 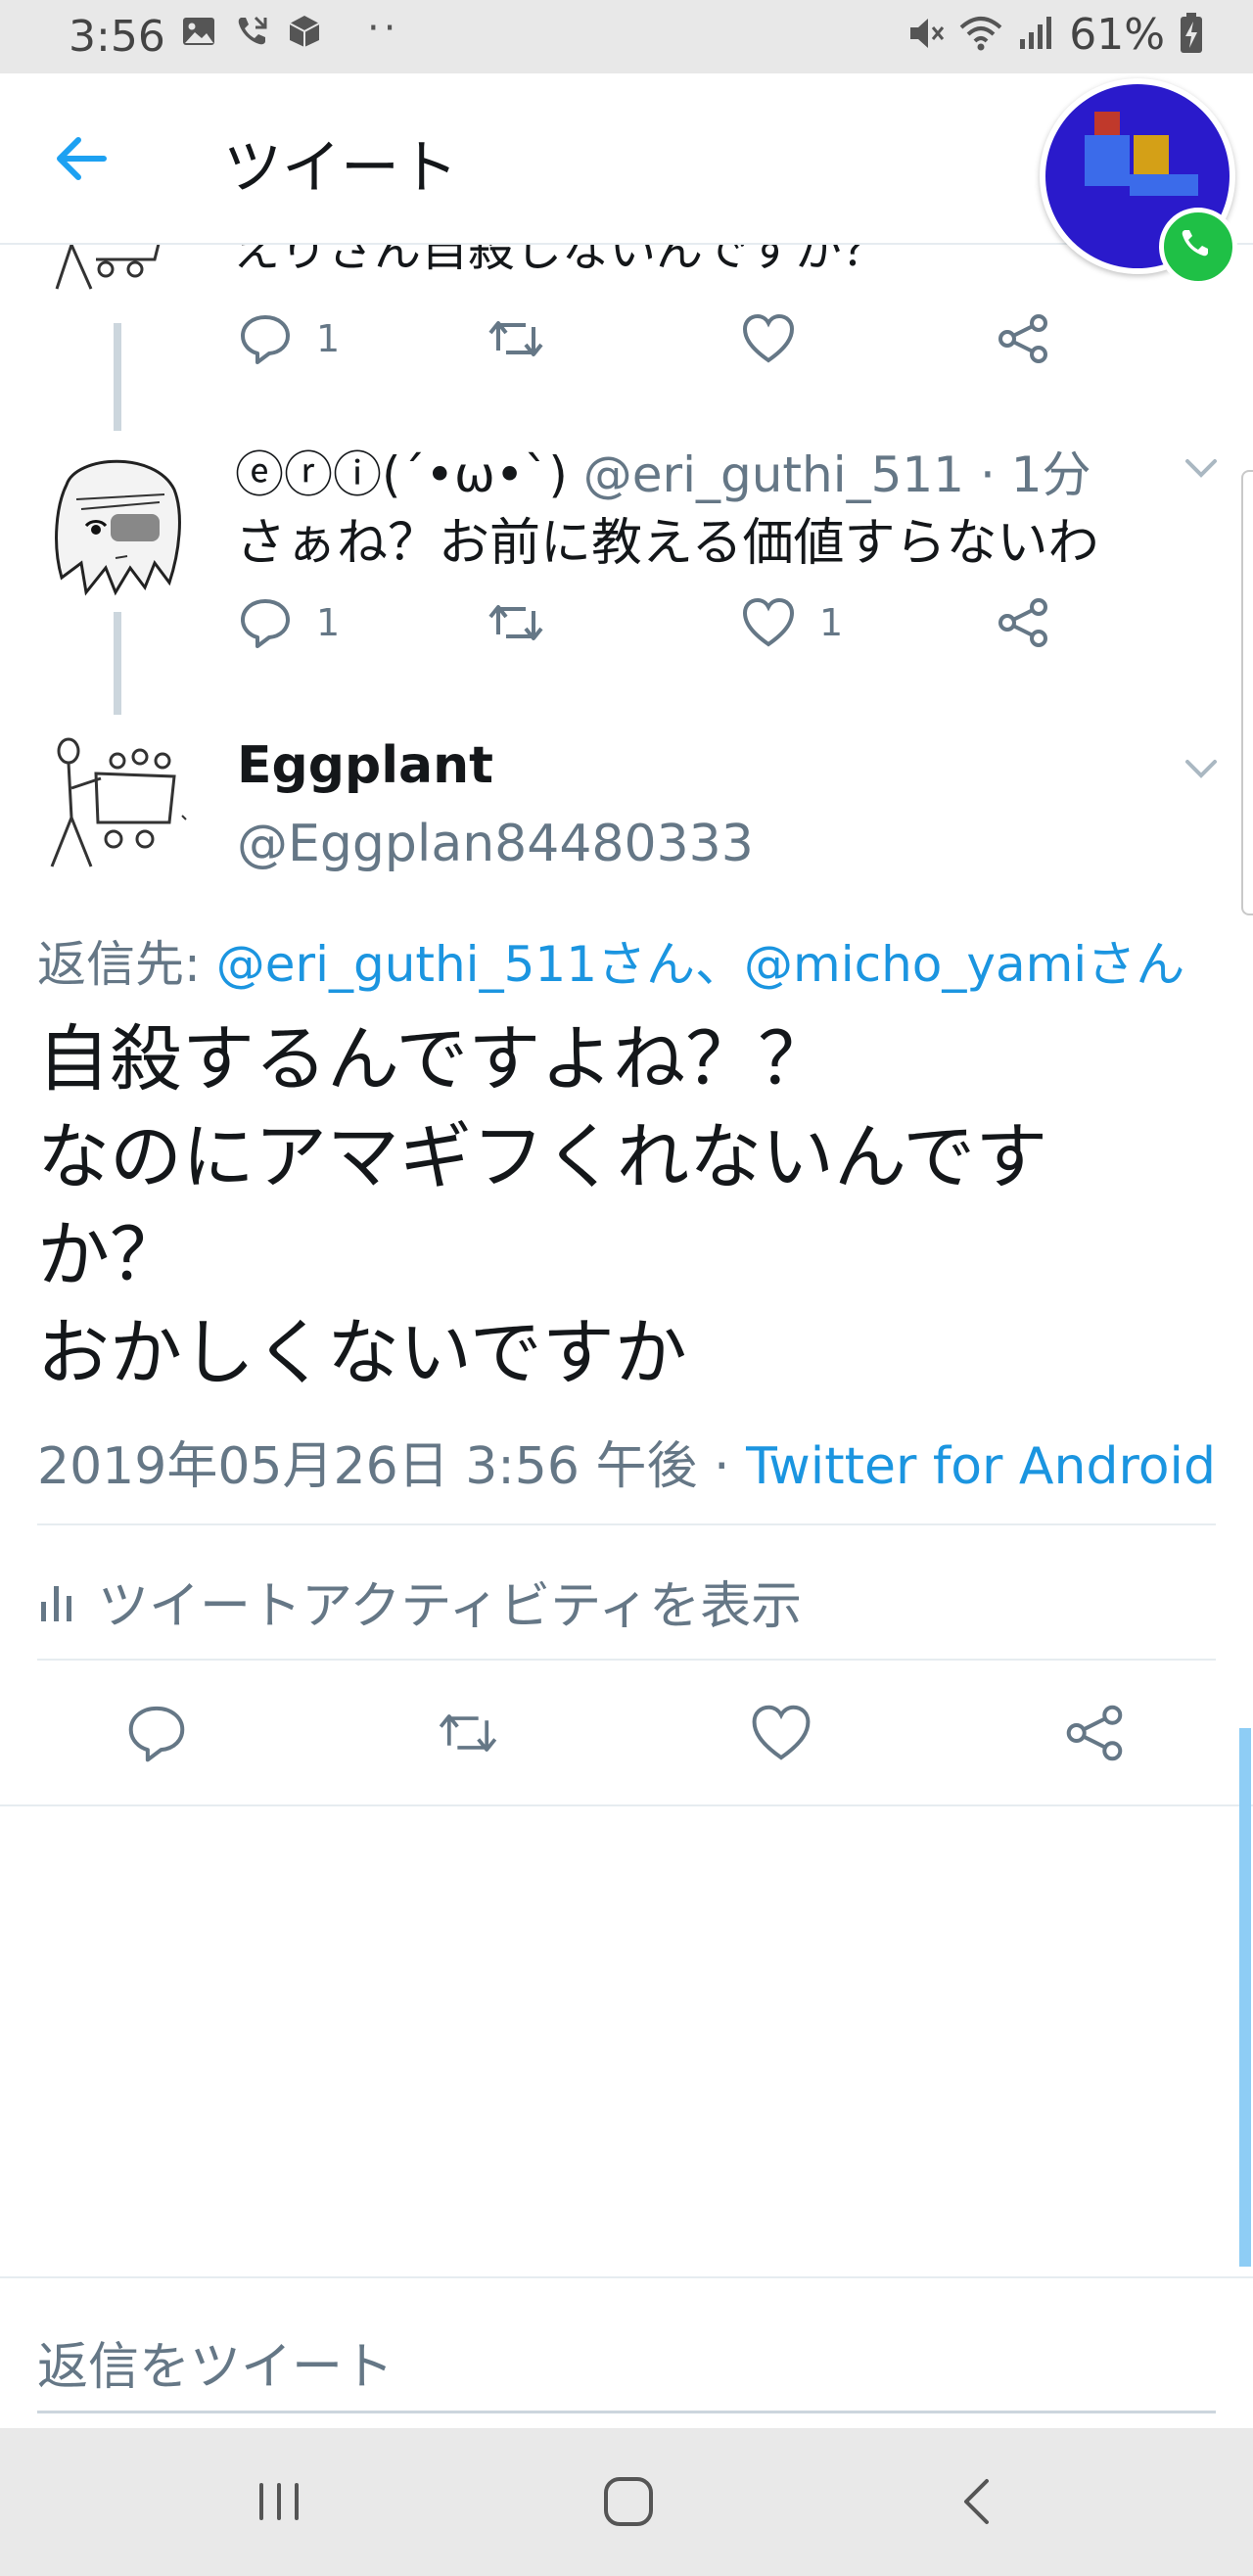 I want to click on tweet-time: · 1分, so click(x=1035, y=474).